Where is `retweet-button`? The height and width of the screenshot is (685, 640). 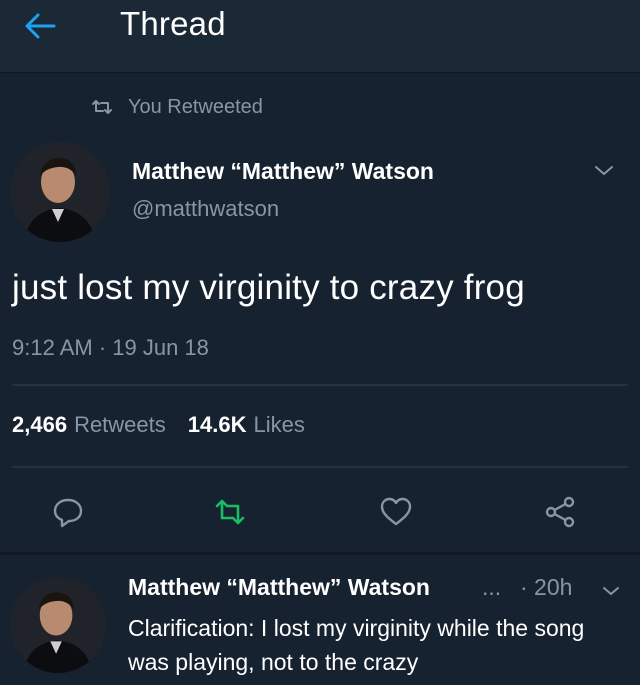
retweet-button is located at coordinates (230, 512).